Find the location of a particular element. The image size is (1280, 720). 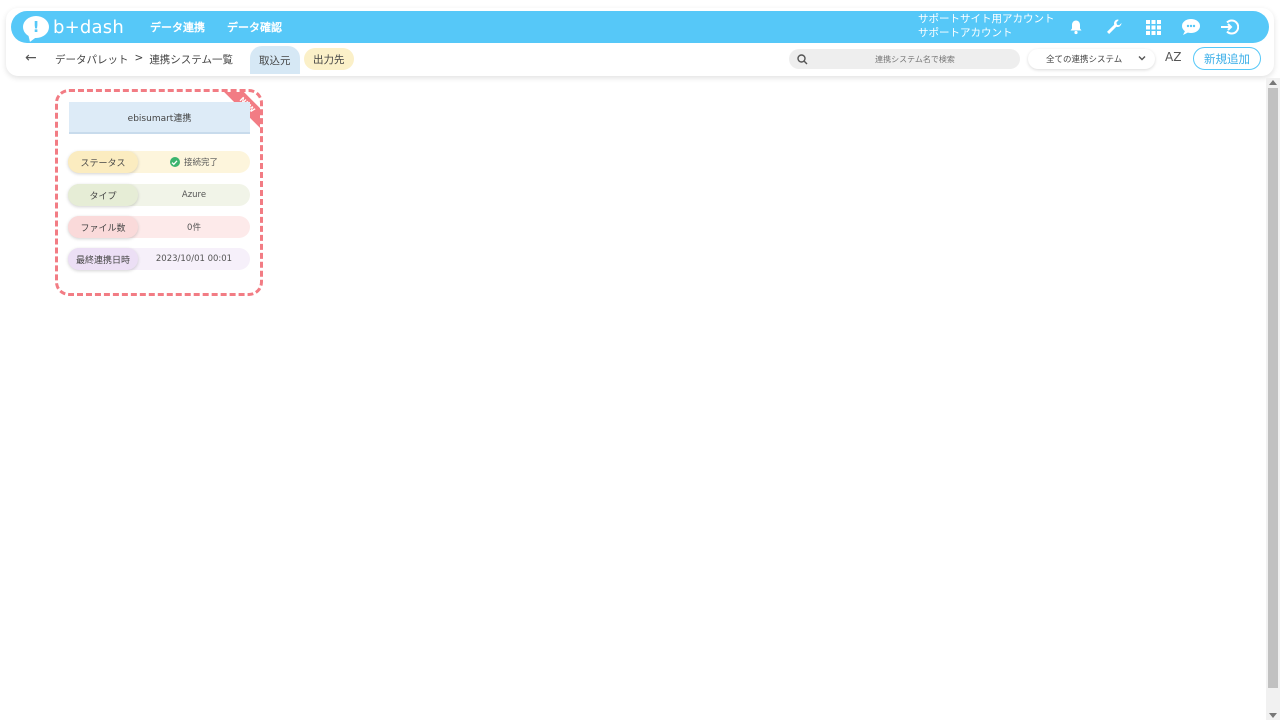

chat-icon is located at coordinates (1191, 27).